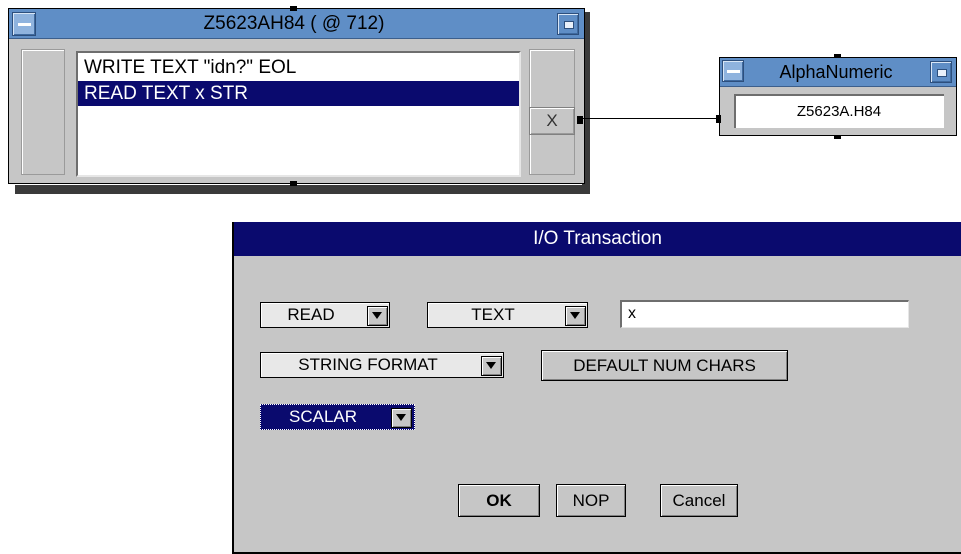  I want to click on ok-button: OK, so click(499, 500).